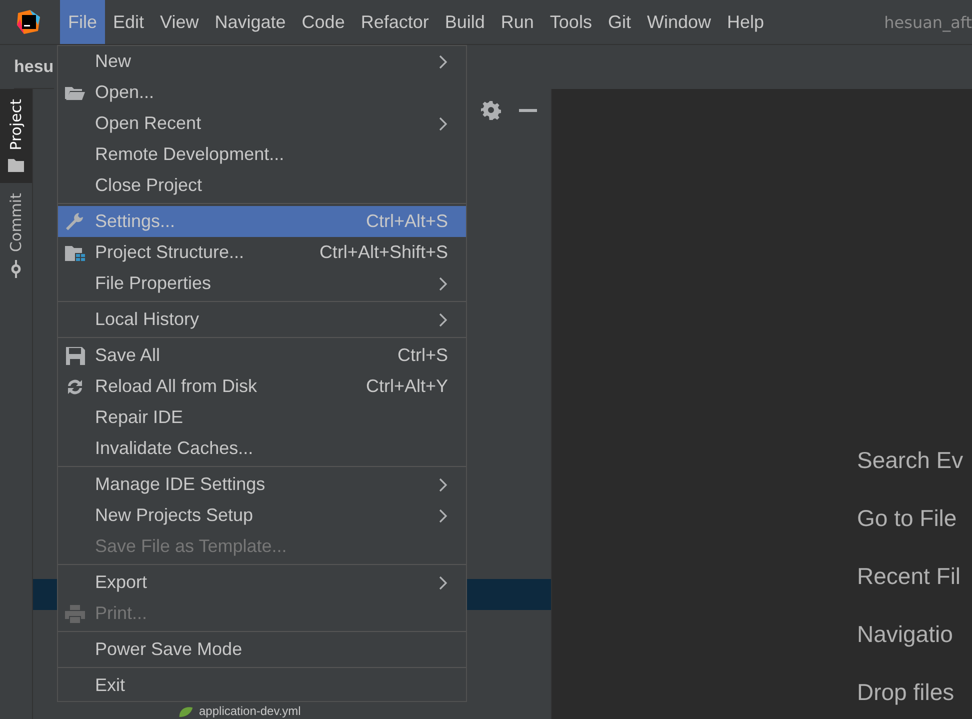  I want to click on menu-item: Exit, so click(262, 685).